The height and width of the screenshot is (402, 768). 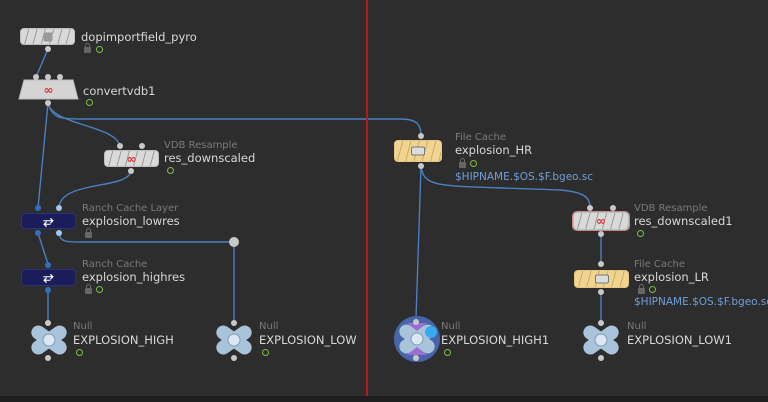 I want to click on node-name: explosion_HR, so click(x=494, y=150).